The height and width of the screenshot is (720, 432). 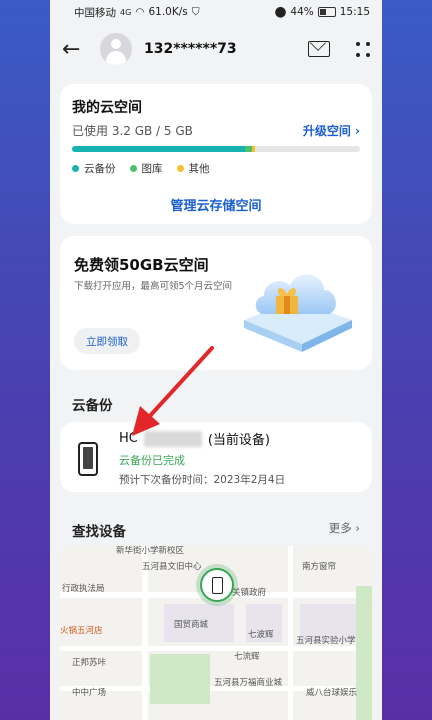 What do you see at coordinates (94, 168) in the screenshot?
I see `legend-backup: 云备份` at bounding box center [94, 168].